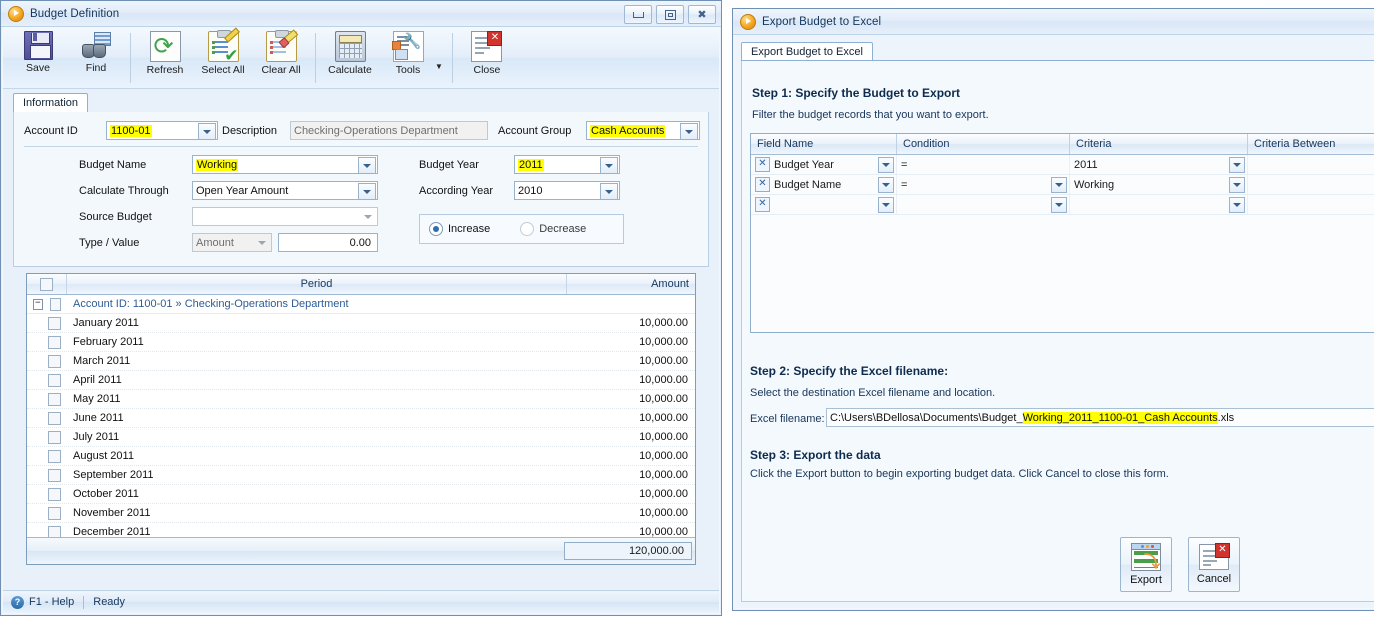  I want to click on tab-information: Information, so click(51, 103).